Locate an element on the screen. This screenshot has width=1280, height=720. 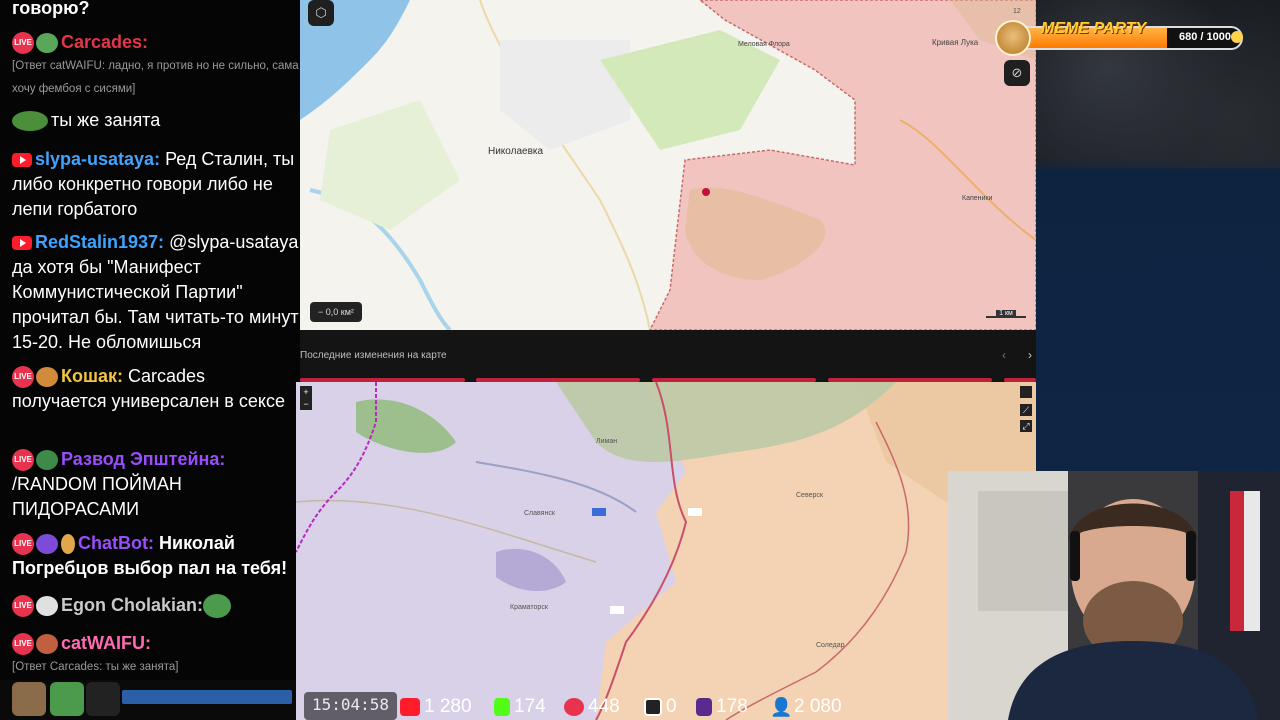
kick-count: 174 is located at coordinates (530, 706).